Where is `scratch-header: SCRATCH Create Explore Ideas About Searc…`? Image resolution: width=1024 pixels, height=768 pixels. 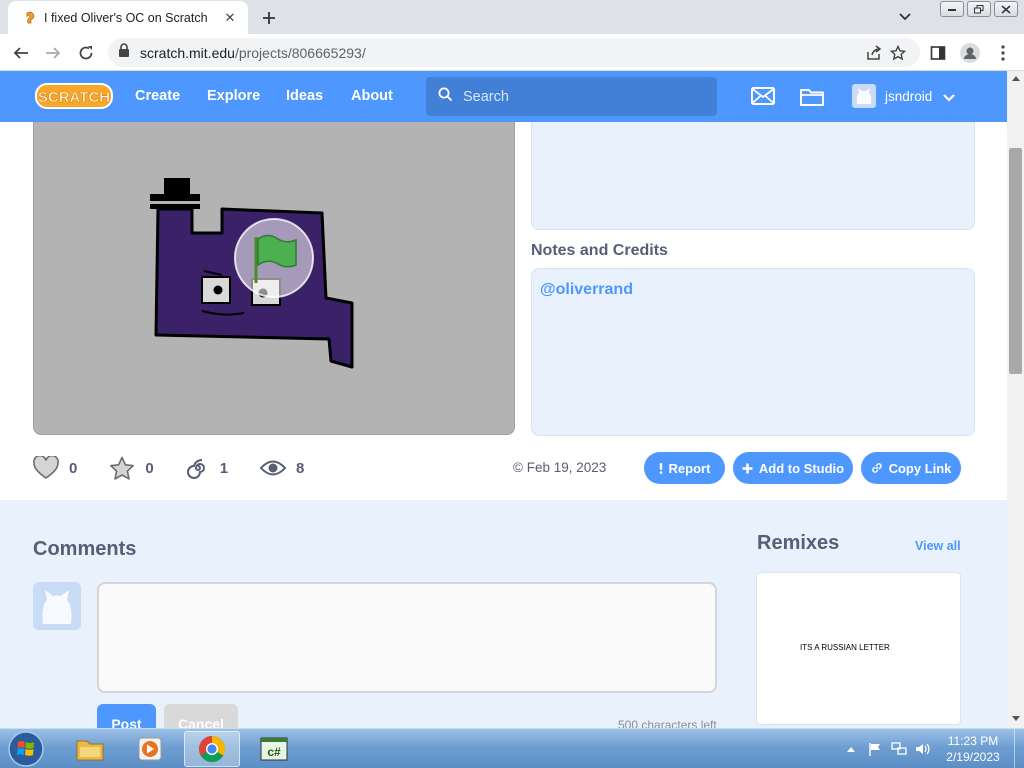
scratch-header: SCRATCH Create Explore Ideas About Searc… is located at coordinates (503, 96).